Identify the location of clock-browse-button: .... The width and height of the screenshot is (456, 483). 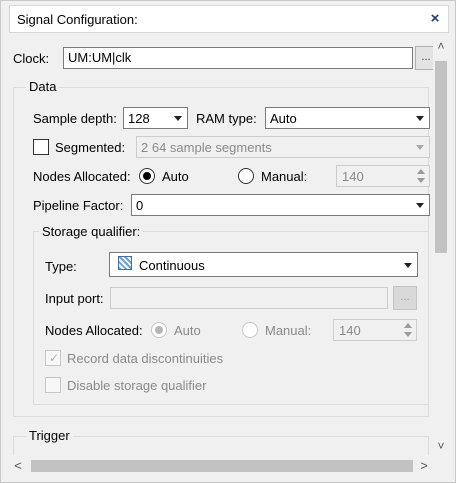
(424, 58).